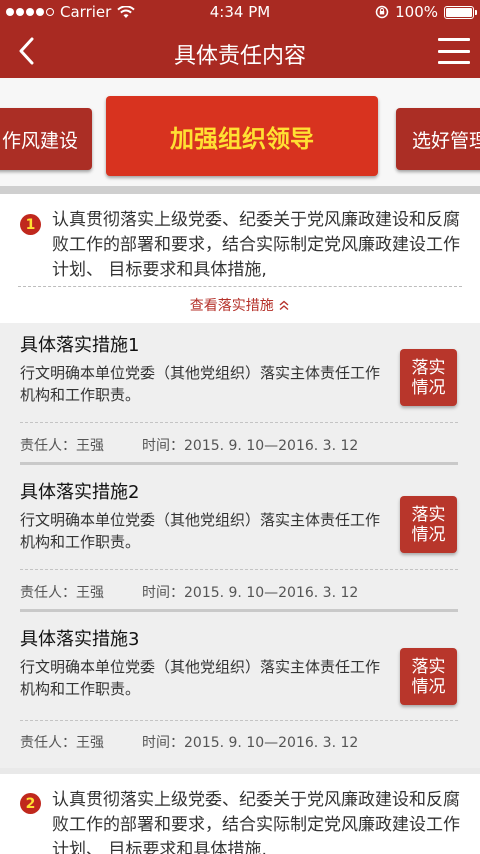 This screenshot has height=854, width=480. Describe the element at coordinates (240, 12) in the screenshot. I see `status-bar: Carrier 4:34 PM 100%` at that location.